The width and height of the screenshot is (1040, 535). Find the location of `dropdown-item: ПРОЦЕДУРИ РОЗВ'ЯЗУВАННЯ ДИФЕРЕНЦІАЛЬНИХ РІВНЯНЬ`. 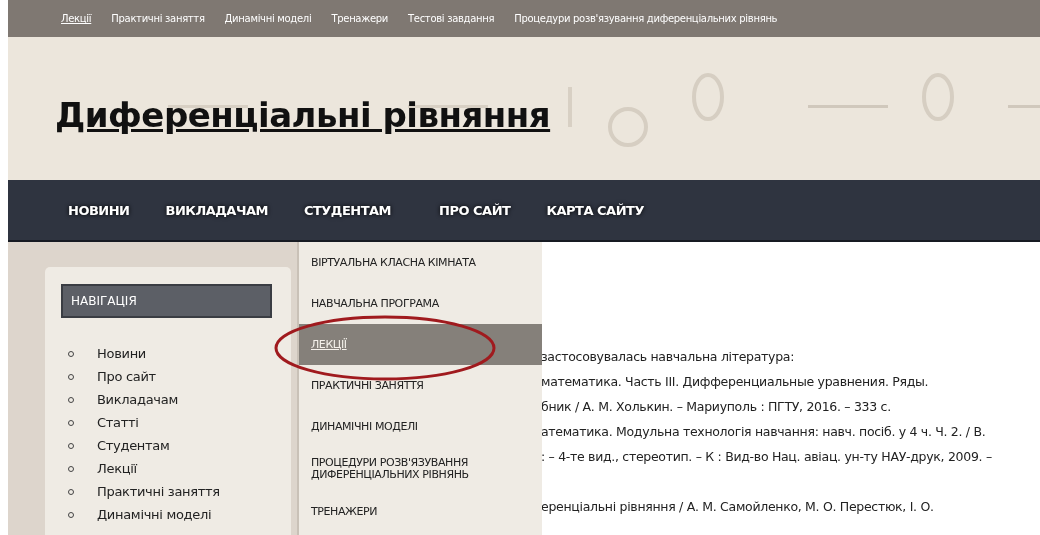

dropdown-item: ПРОЦЕДУРИ РОЗВ'ЯЗУВАННЯ ДИФЕРЕНЦІАЛЬНИХ РІВНЯНЬ is located at coordinates (420, 469).